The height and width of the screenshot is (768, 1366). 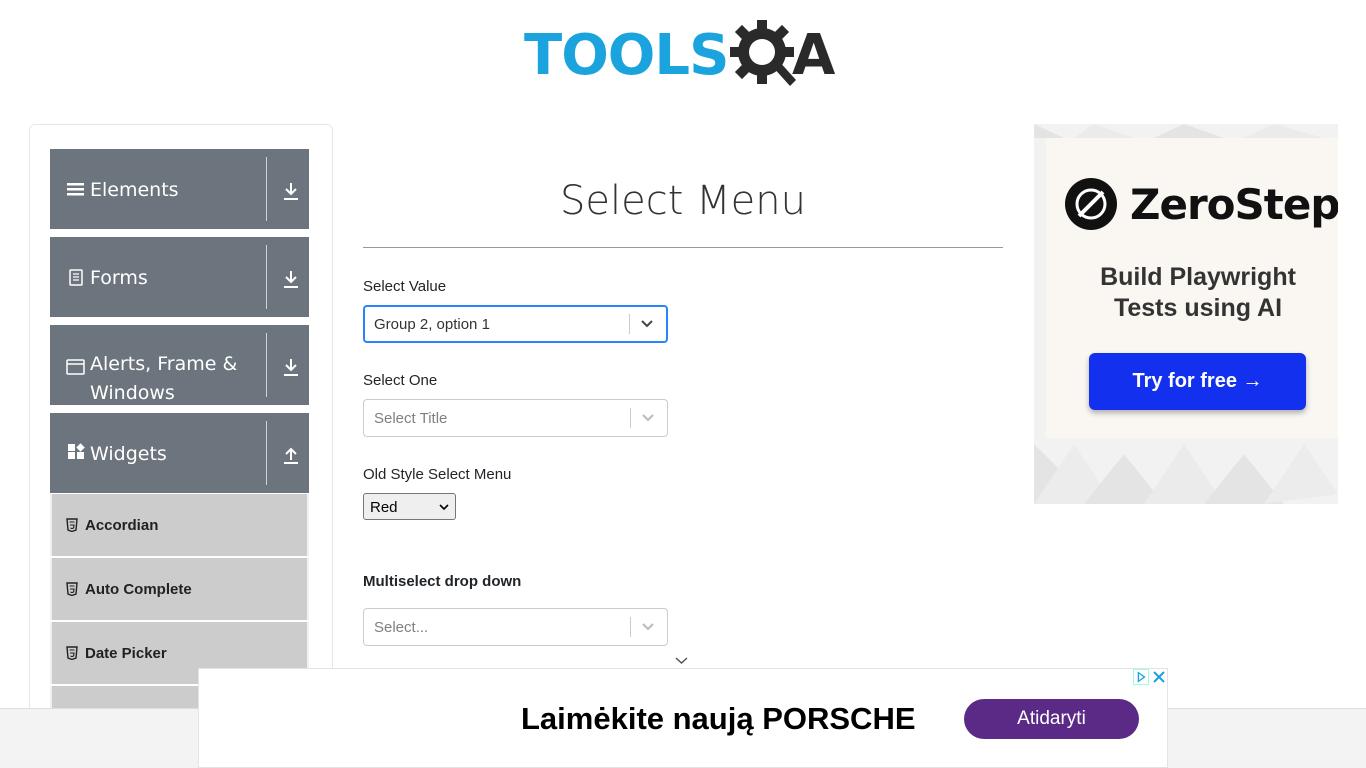 What do you see at coordinates (122, 525) in the screenshot?
I see `sidebar-item-label: Accordian` at bounding box center [122, 525].